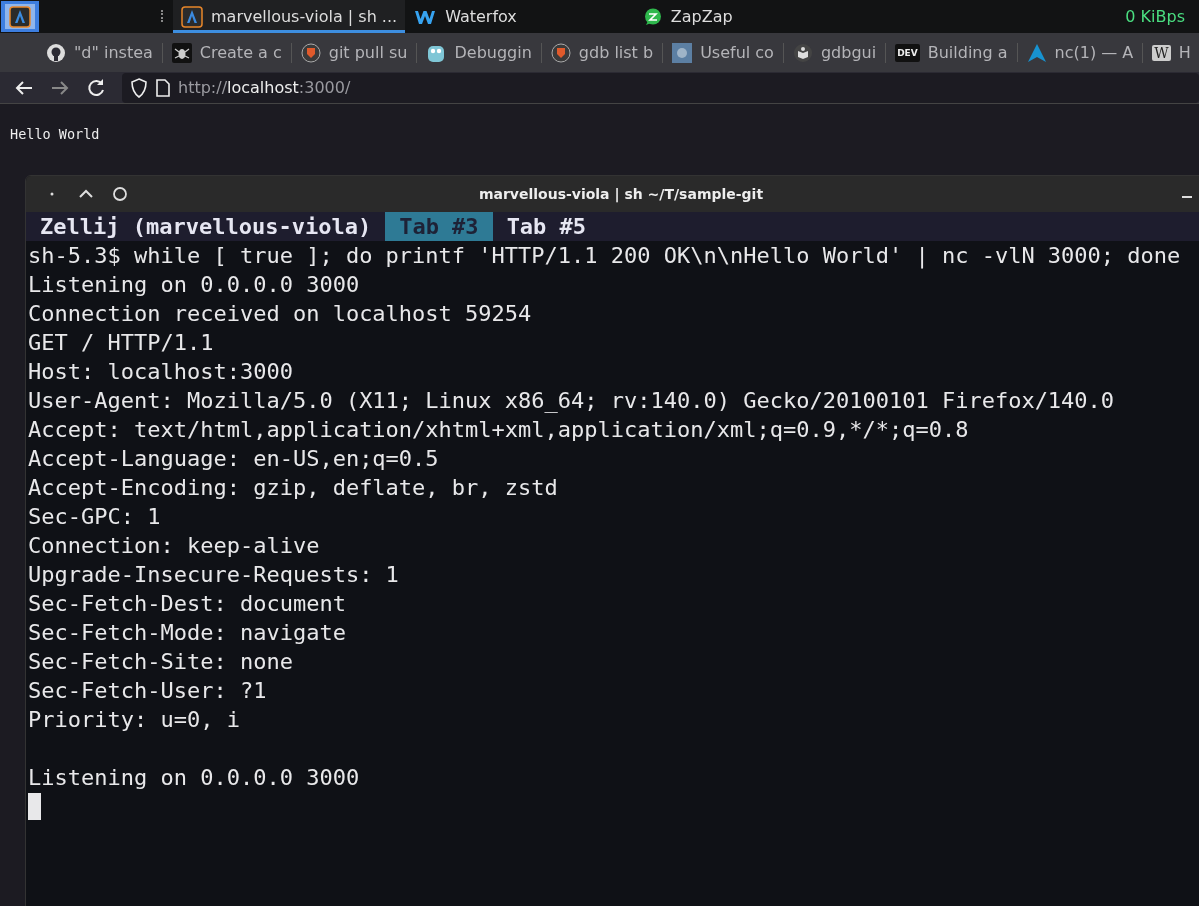 The image size is (1199, 906). Describe the element at coordinates (213, 575) in the screenshot. I see `terminal-line: Upgrade-Insecure-Requests: 1` at that location.